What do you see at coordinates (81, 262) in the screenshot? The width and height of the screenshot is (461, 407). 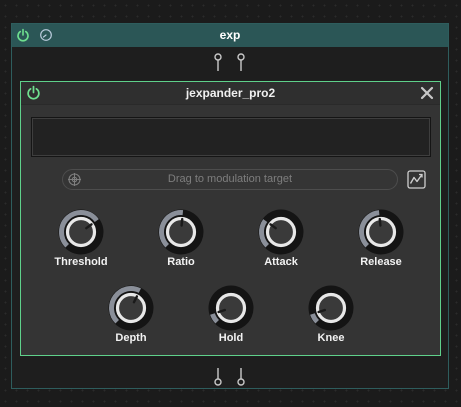 I see `knob-label: Threshold` at bounding box center [81, 262].